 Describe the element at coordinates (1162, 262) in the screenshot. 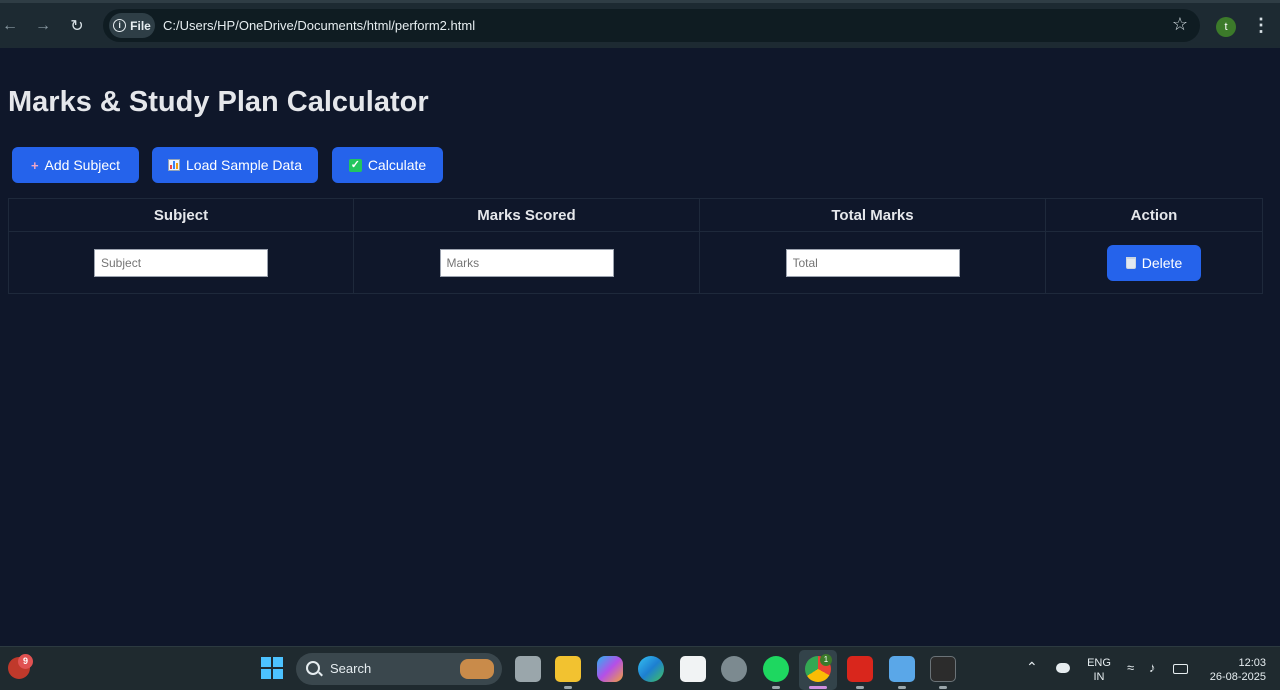

I see `delete-label: Delete` at that location.